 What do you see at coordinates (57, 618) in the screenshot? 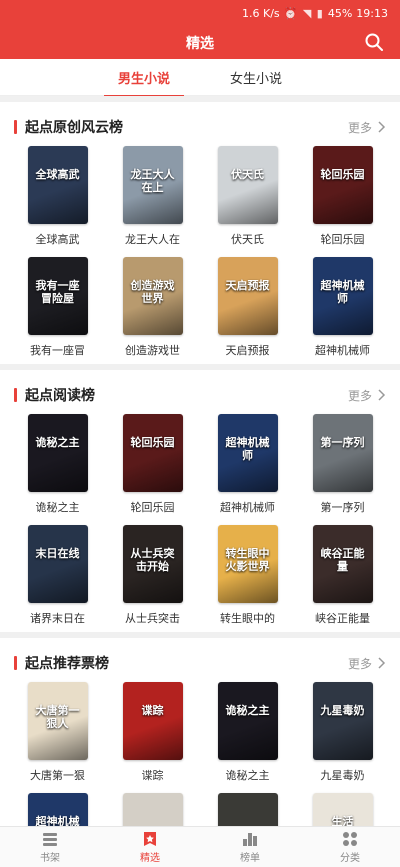
I see `book-title: 诸界末日在` at bounding box center [57, 618].